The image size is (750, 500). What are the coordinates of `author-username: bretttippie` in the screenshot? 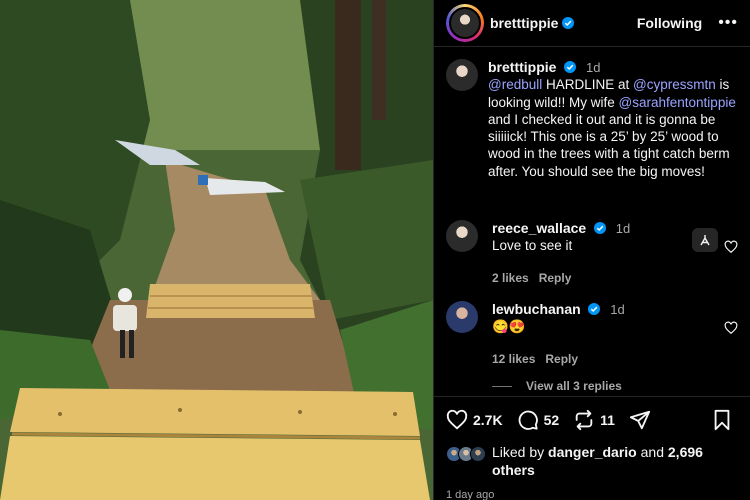 It's located at (524, 23).